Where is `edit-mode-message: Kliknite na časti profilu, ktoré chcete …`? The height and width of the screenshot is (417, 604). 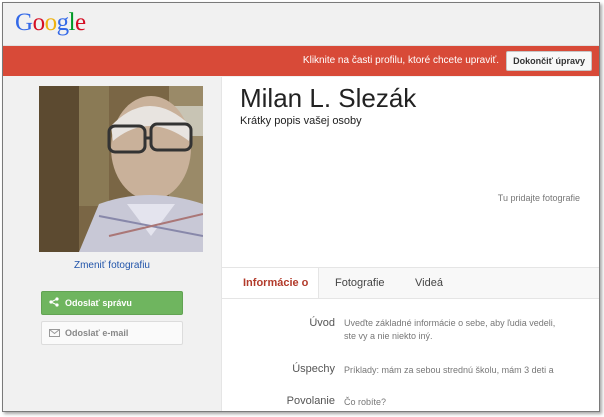 edit-mode-message: Kliknite na časti profilu, ktoré chcete … is located at coordinates (400, 60).